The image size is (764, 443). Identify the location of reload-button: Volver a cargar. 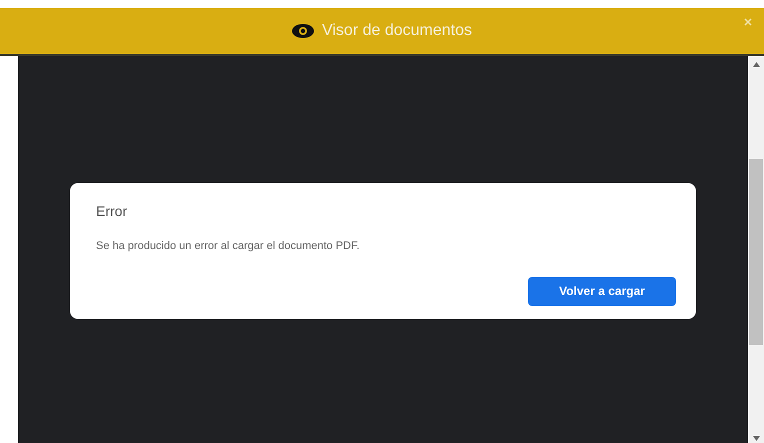
(602, 291).